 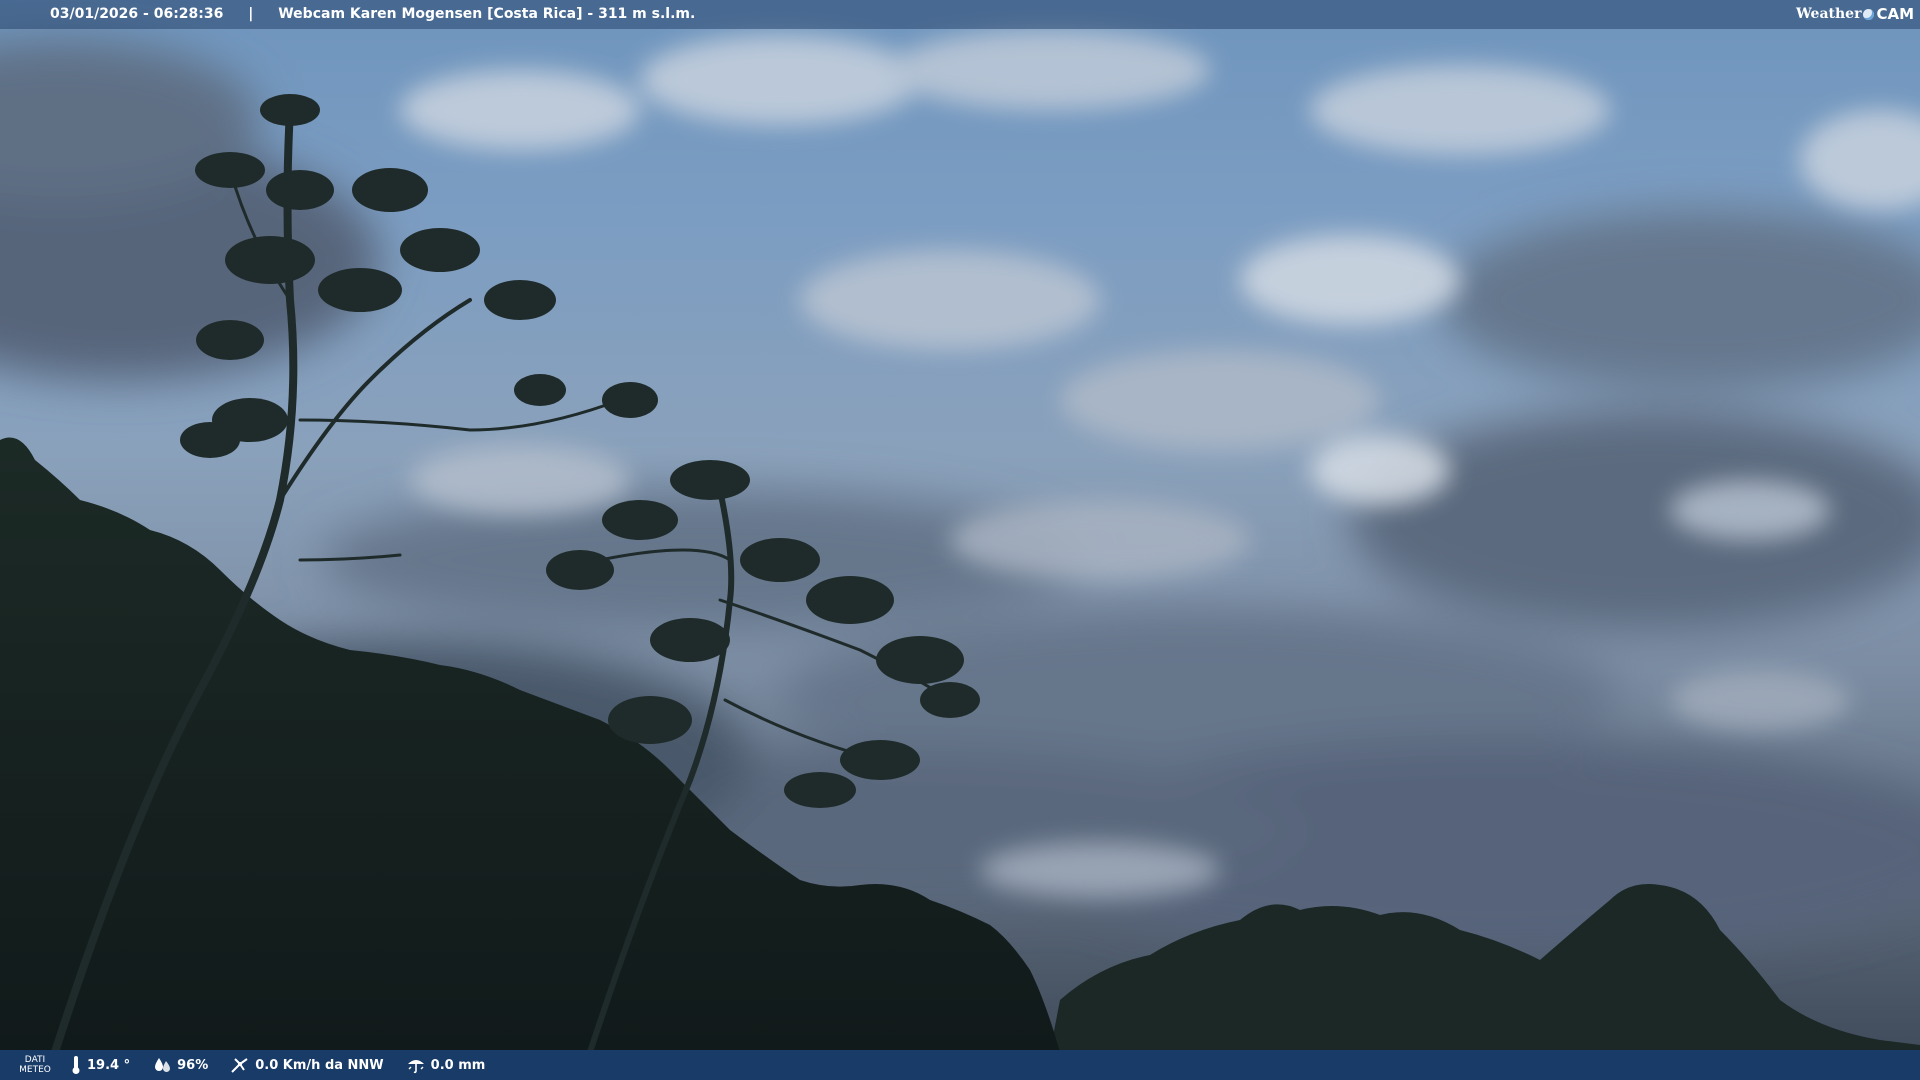 What do you see at coordinates (458, 1065) in the screenshot?
I see `rain-value: 0.0 mm` at bounding box center [458, 1065].